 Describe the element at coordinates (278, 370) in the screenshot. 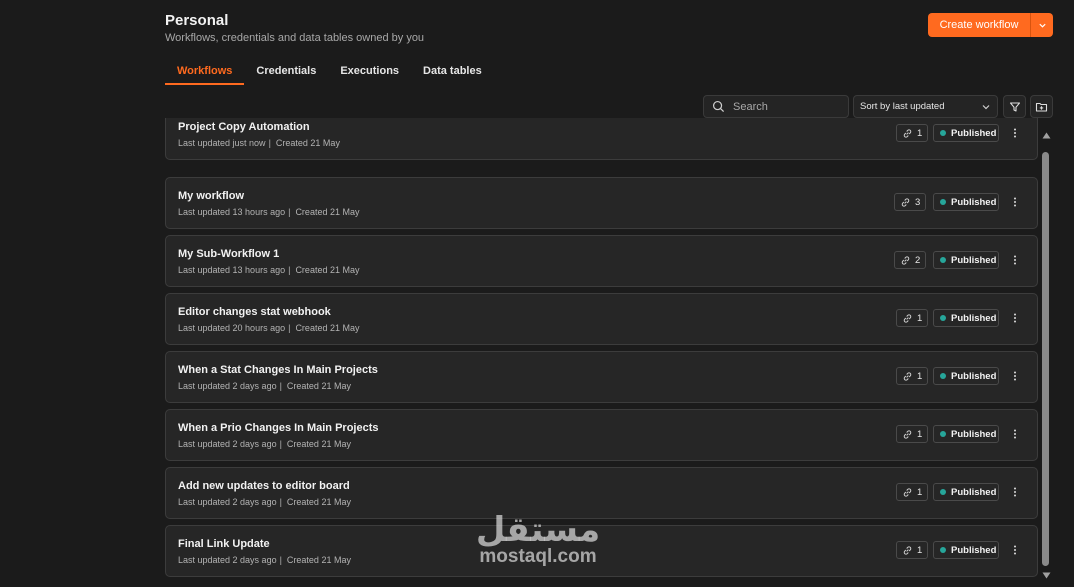

I see `workflow-name: When a Stat Changes In Main Projects` at that location.